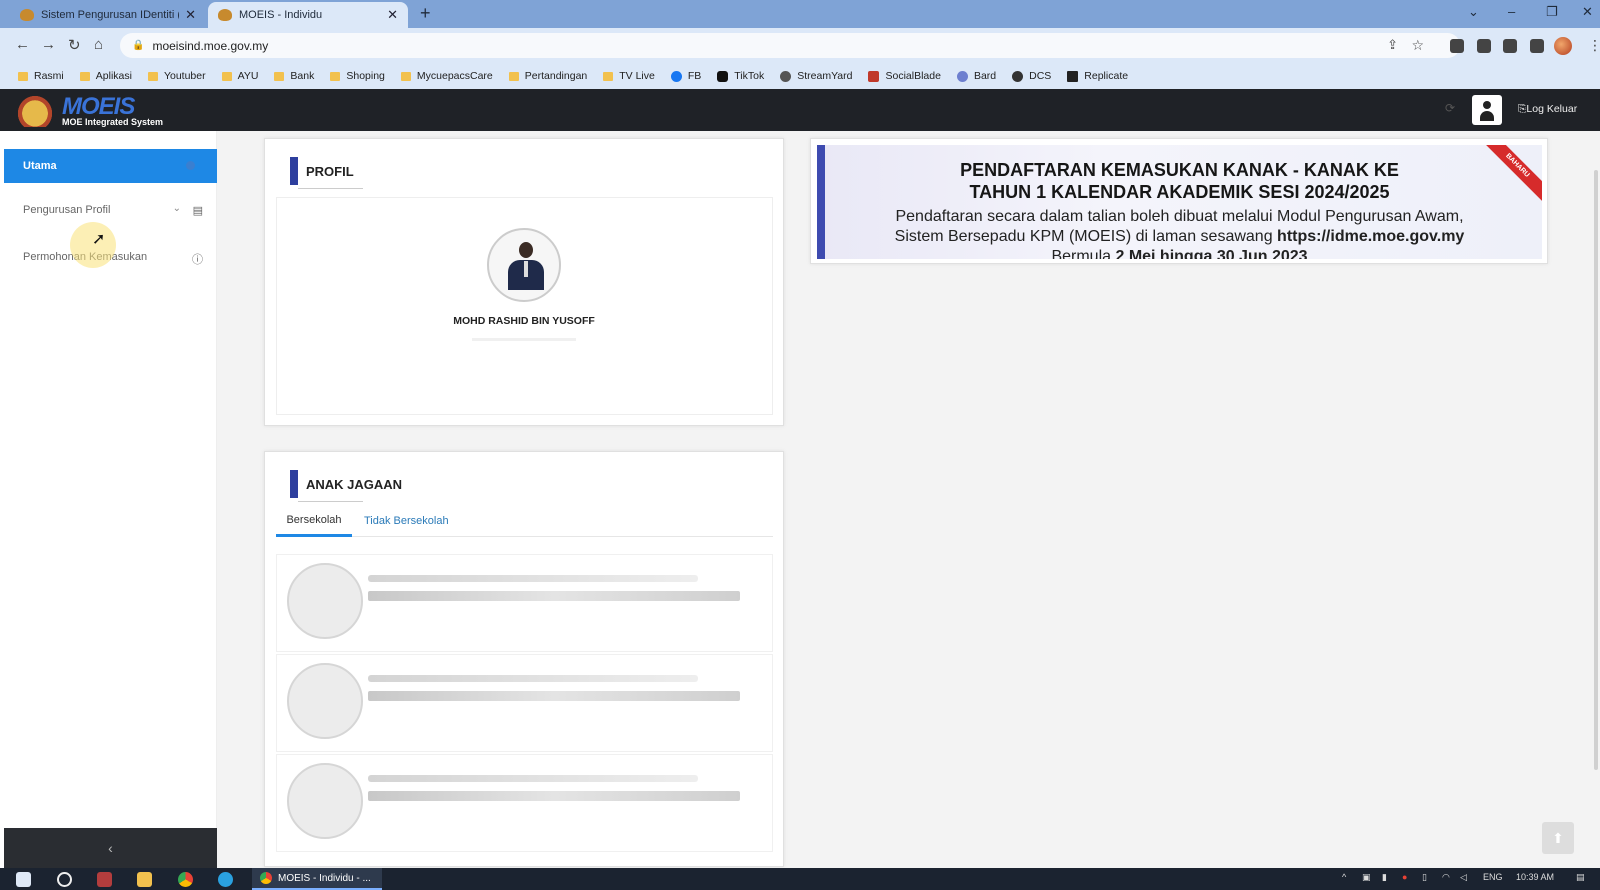  What do you see at coordinates (524, 339) in the screenshot?
I see `divider` at bounding box center [524, 339].